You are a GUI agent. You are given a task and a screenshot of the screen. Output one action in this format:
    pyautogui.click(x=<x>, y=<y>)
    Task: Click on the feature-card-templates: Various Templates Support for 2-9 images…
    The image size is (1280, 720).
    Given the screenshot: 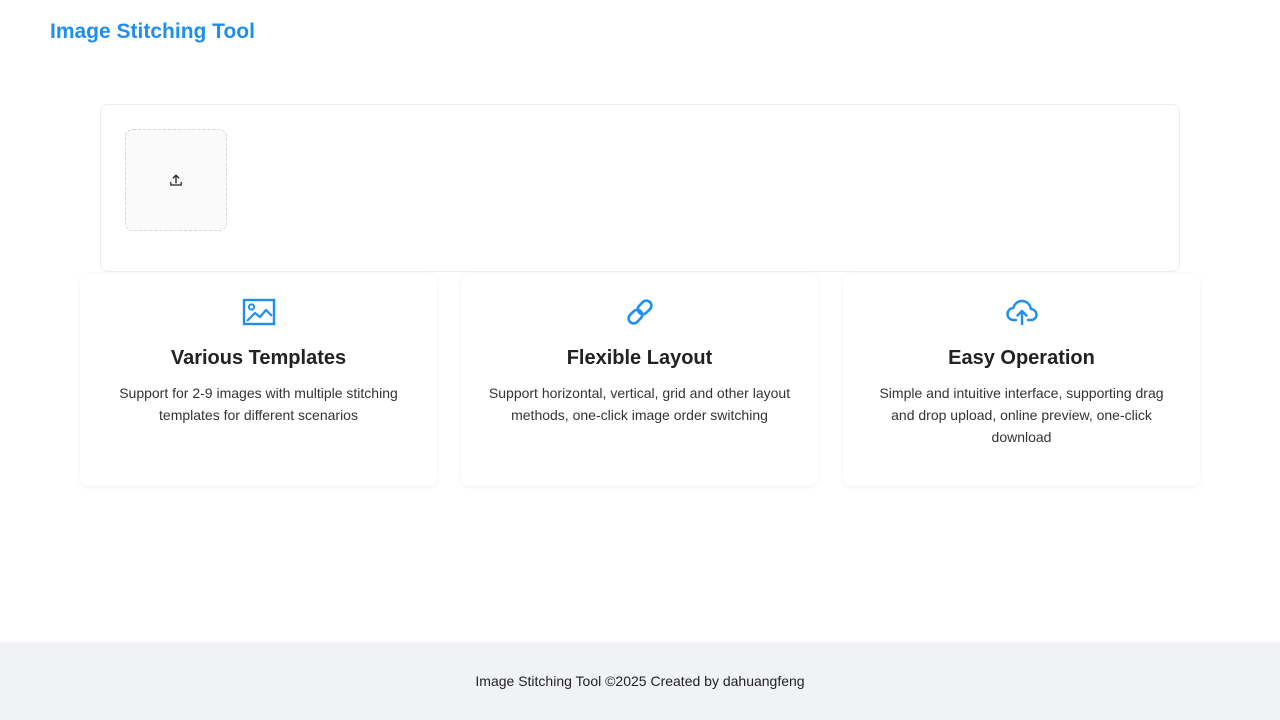 What is the action you would take?
    pyautogui.click(x=258, y=379)
    